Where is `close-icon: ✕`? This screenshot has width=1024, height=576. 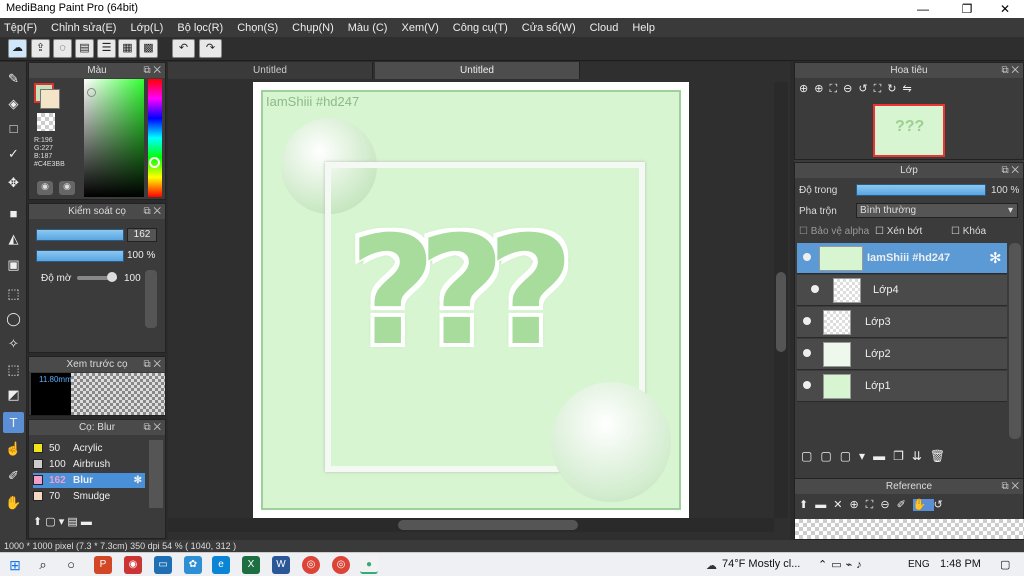
close-icon: ✕ is located at coordinates (841, 505).